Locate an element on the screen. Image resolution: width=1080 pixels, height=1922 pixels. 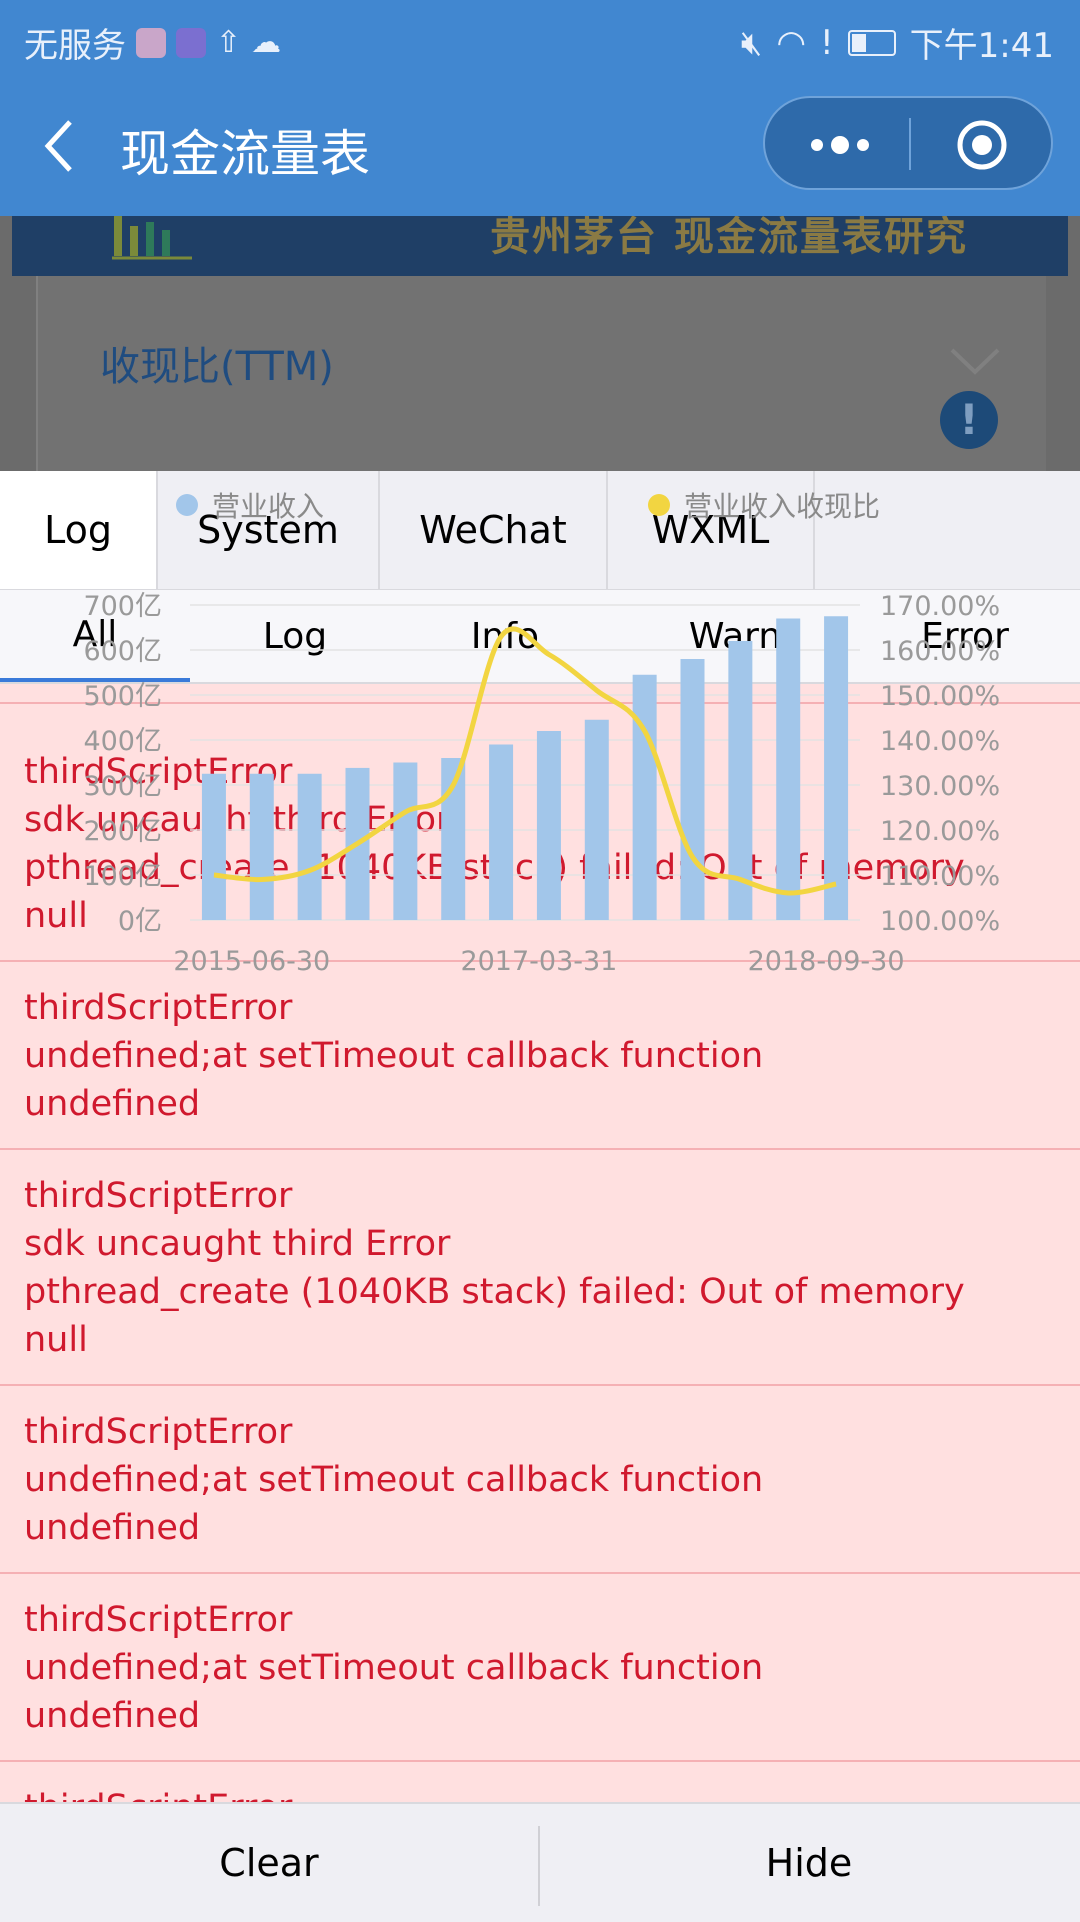
filter-log: Log is located at coordinates (295, 636).